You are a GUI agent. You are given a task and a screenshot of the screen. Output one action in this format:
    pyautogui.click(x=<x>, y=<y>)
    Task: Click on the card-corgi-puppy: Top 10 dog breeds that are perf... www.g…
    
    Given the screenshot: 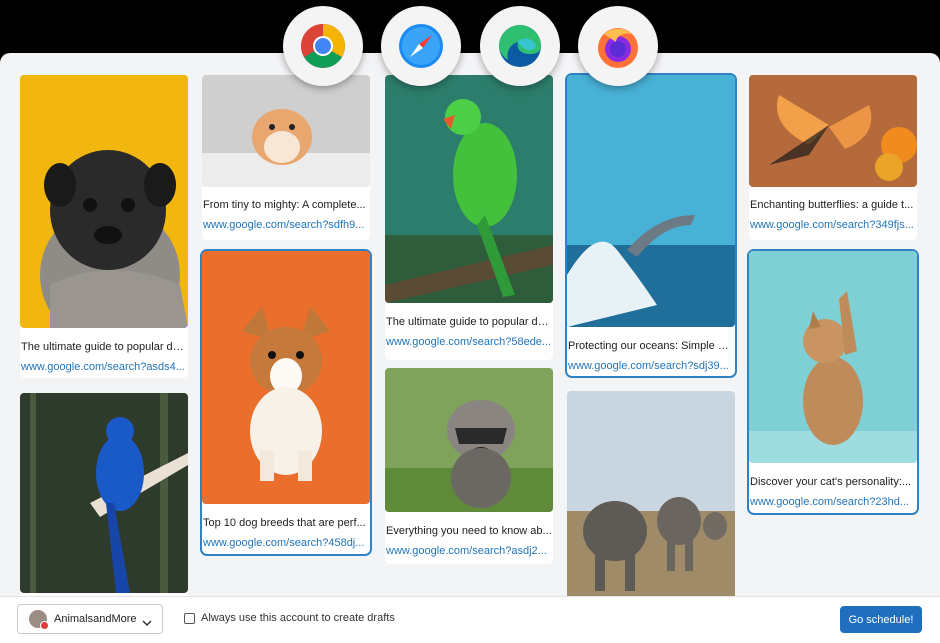 What is the action you would take?
    pyautogui.click(x=286, y=402)
    